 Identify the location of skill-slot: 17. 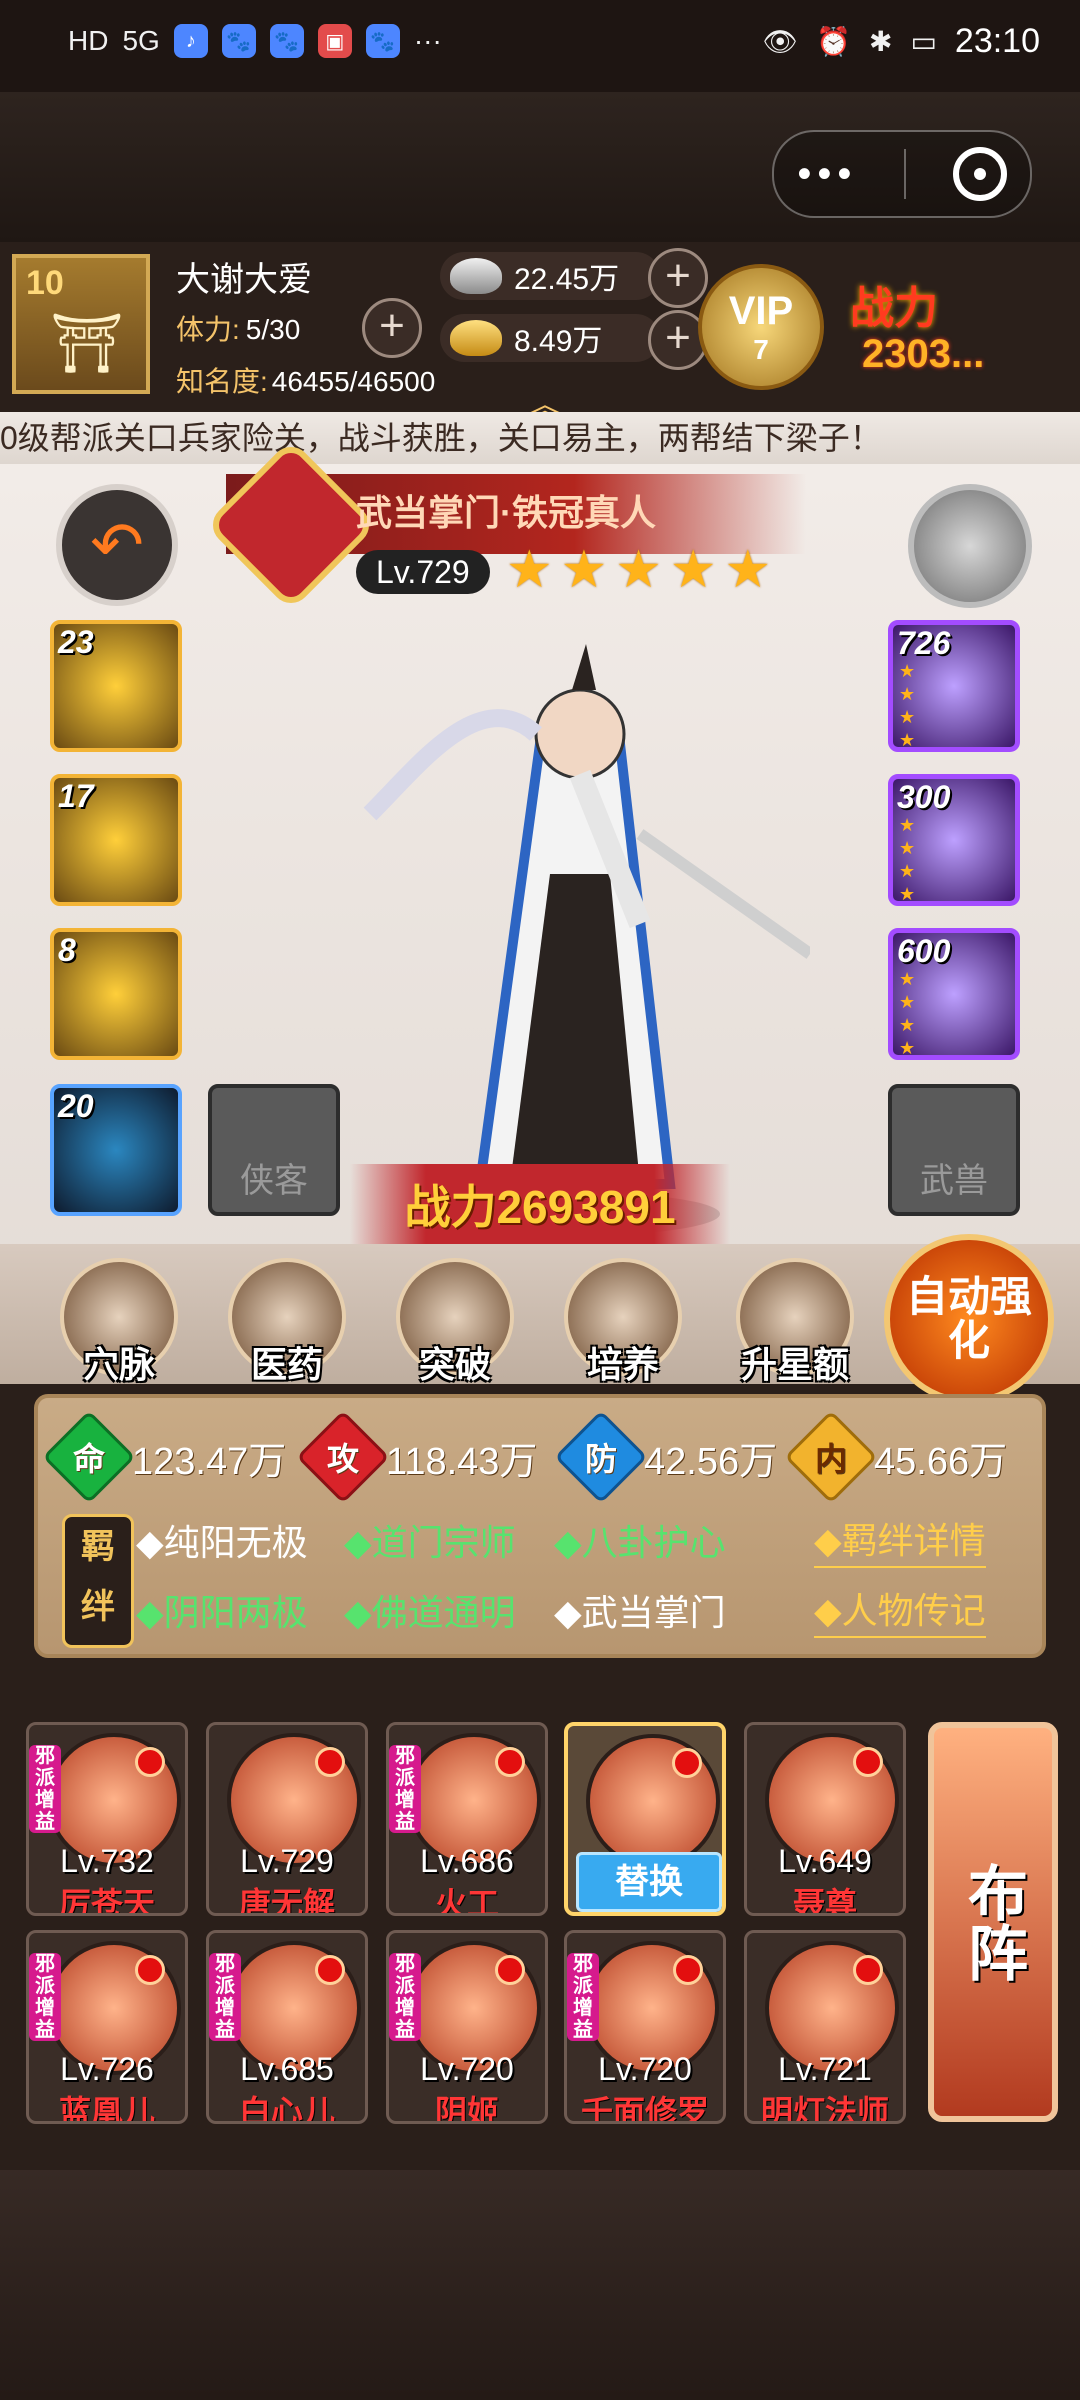
(116, 840).